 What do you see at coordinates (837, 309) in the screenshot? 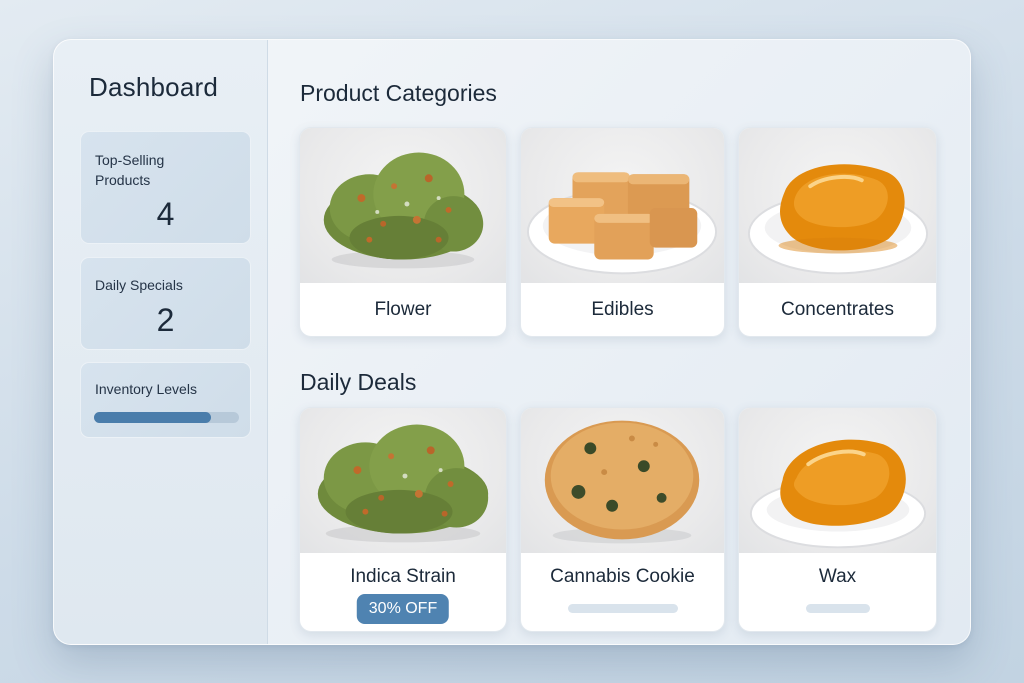
I see `category-name: Concentrates` at bounding box center [837, 309].